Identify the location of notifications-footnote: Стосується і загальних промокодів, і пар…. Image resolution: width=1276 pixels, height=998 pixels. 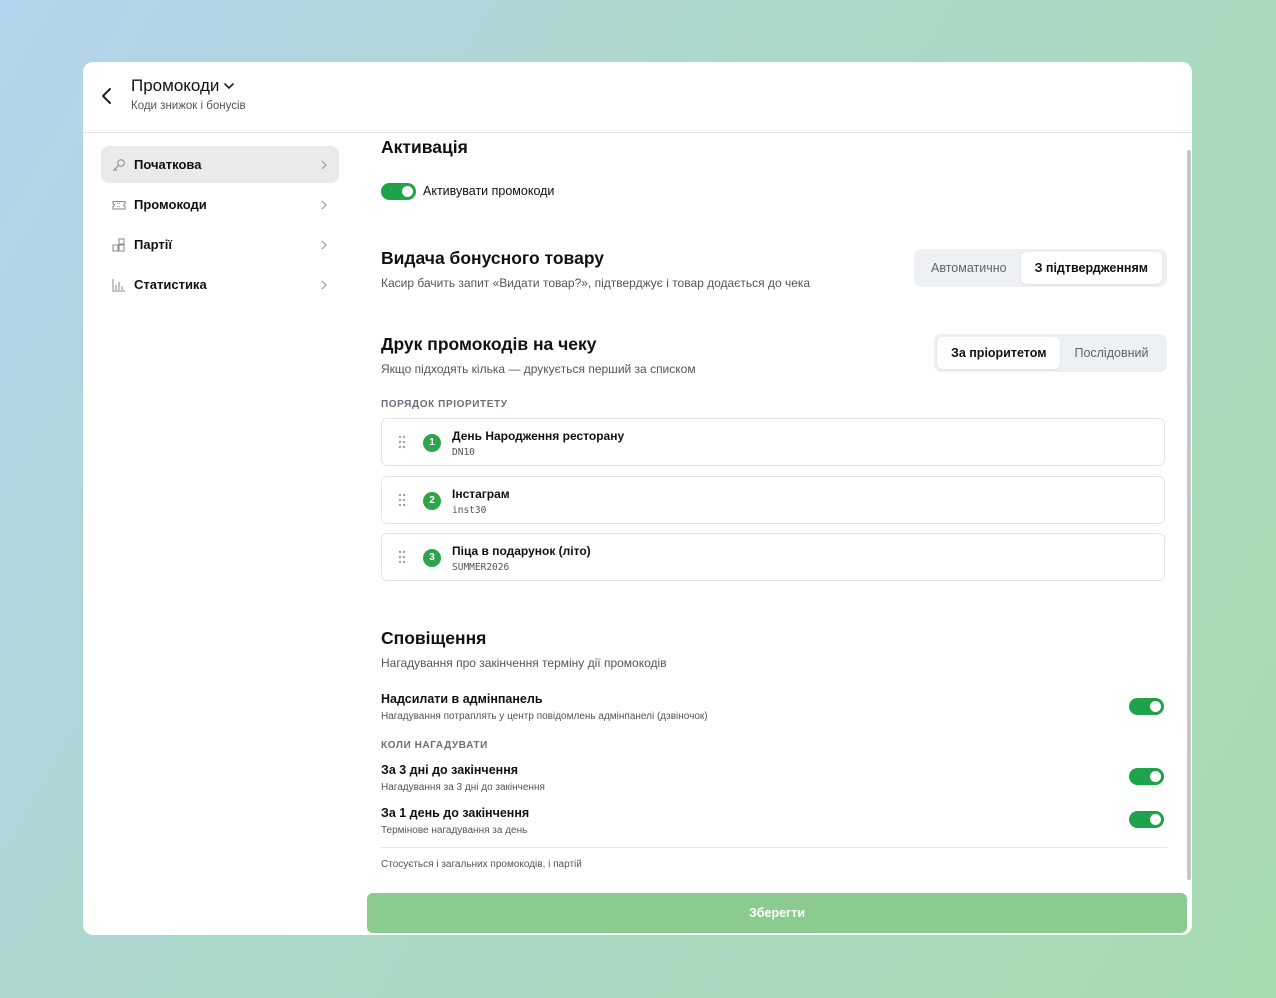
(481, 864).